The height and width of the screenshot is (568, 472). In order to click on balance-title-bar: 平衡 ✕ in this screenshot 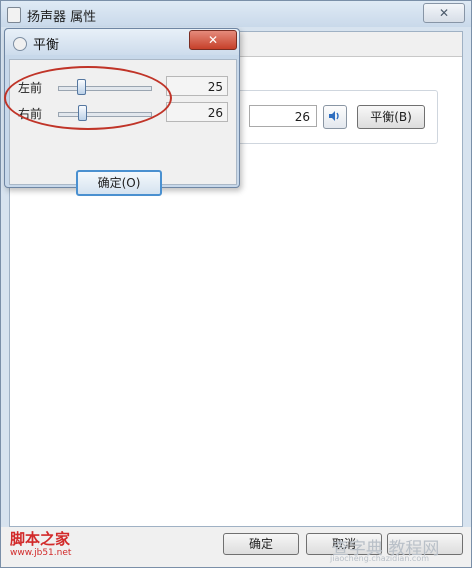, I will do `click(122, 42)`.